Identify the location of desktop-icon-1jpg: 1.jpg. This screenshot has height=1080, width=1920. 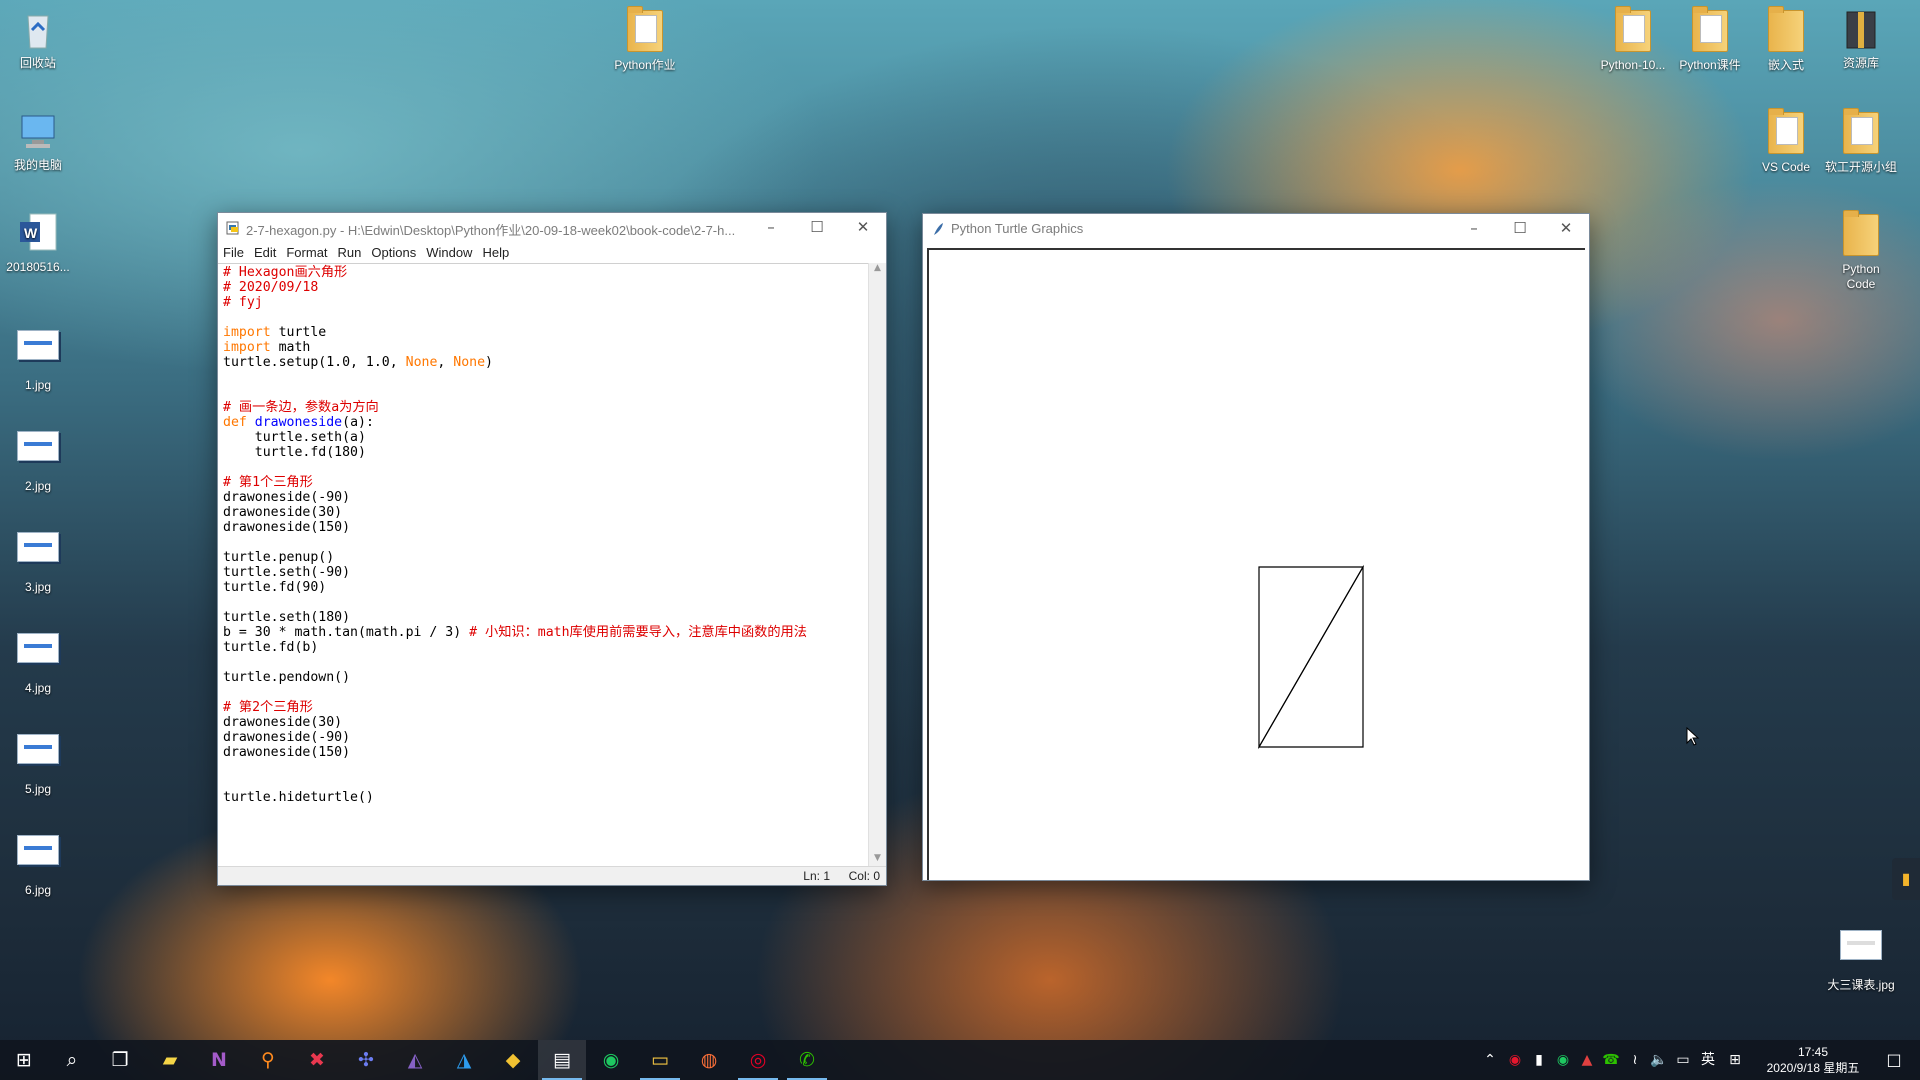
(41, 356).